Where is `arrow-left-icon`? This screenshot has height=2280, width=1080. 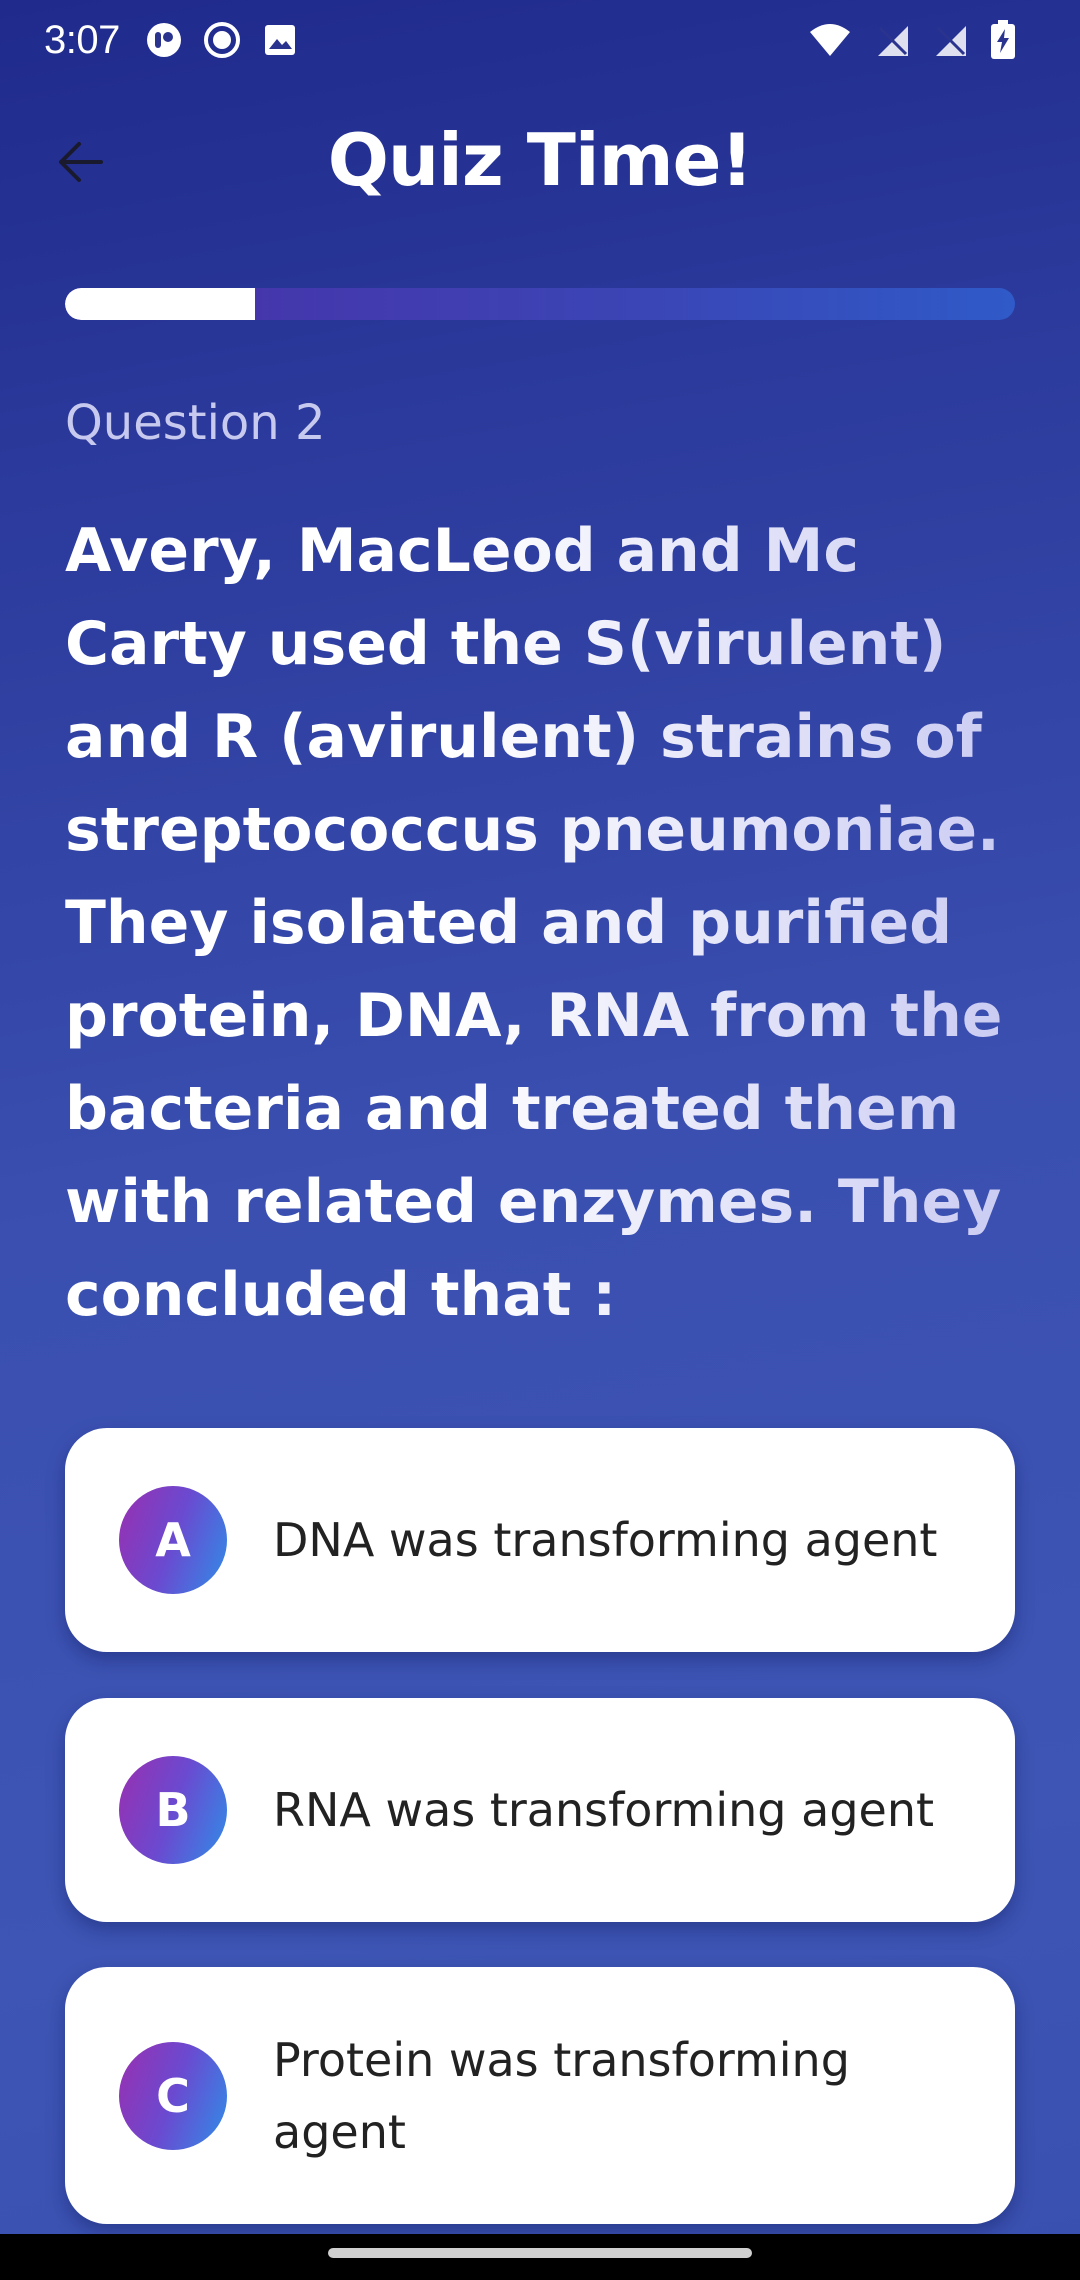
arrow-left-icon is located at coordinates (81, 162).